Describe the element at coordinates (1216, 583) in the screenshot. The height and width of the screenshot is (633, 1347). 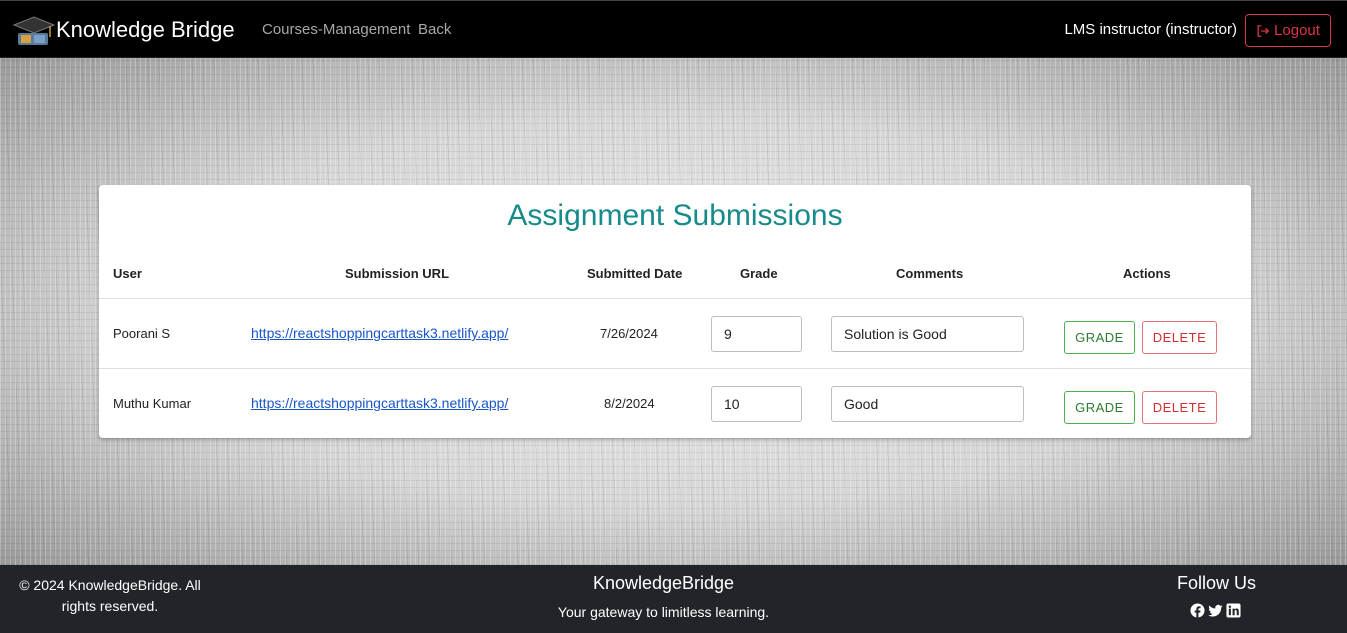
I see `follow-us-heading: Follow Us` at that location.